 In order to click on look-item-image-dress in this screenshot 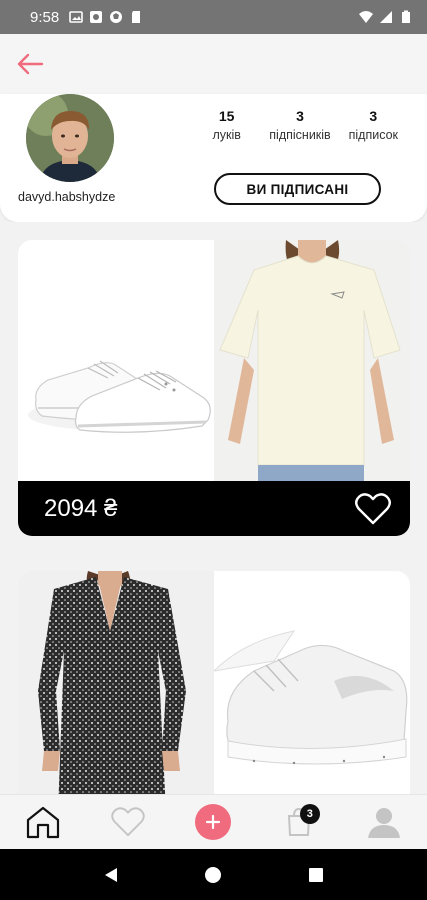, I will do `click(116, 682)`.